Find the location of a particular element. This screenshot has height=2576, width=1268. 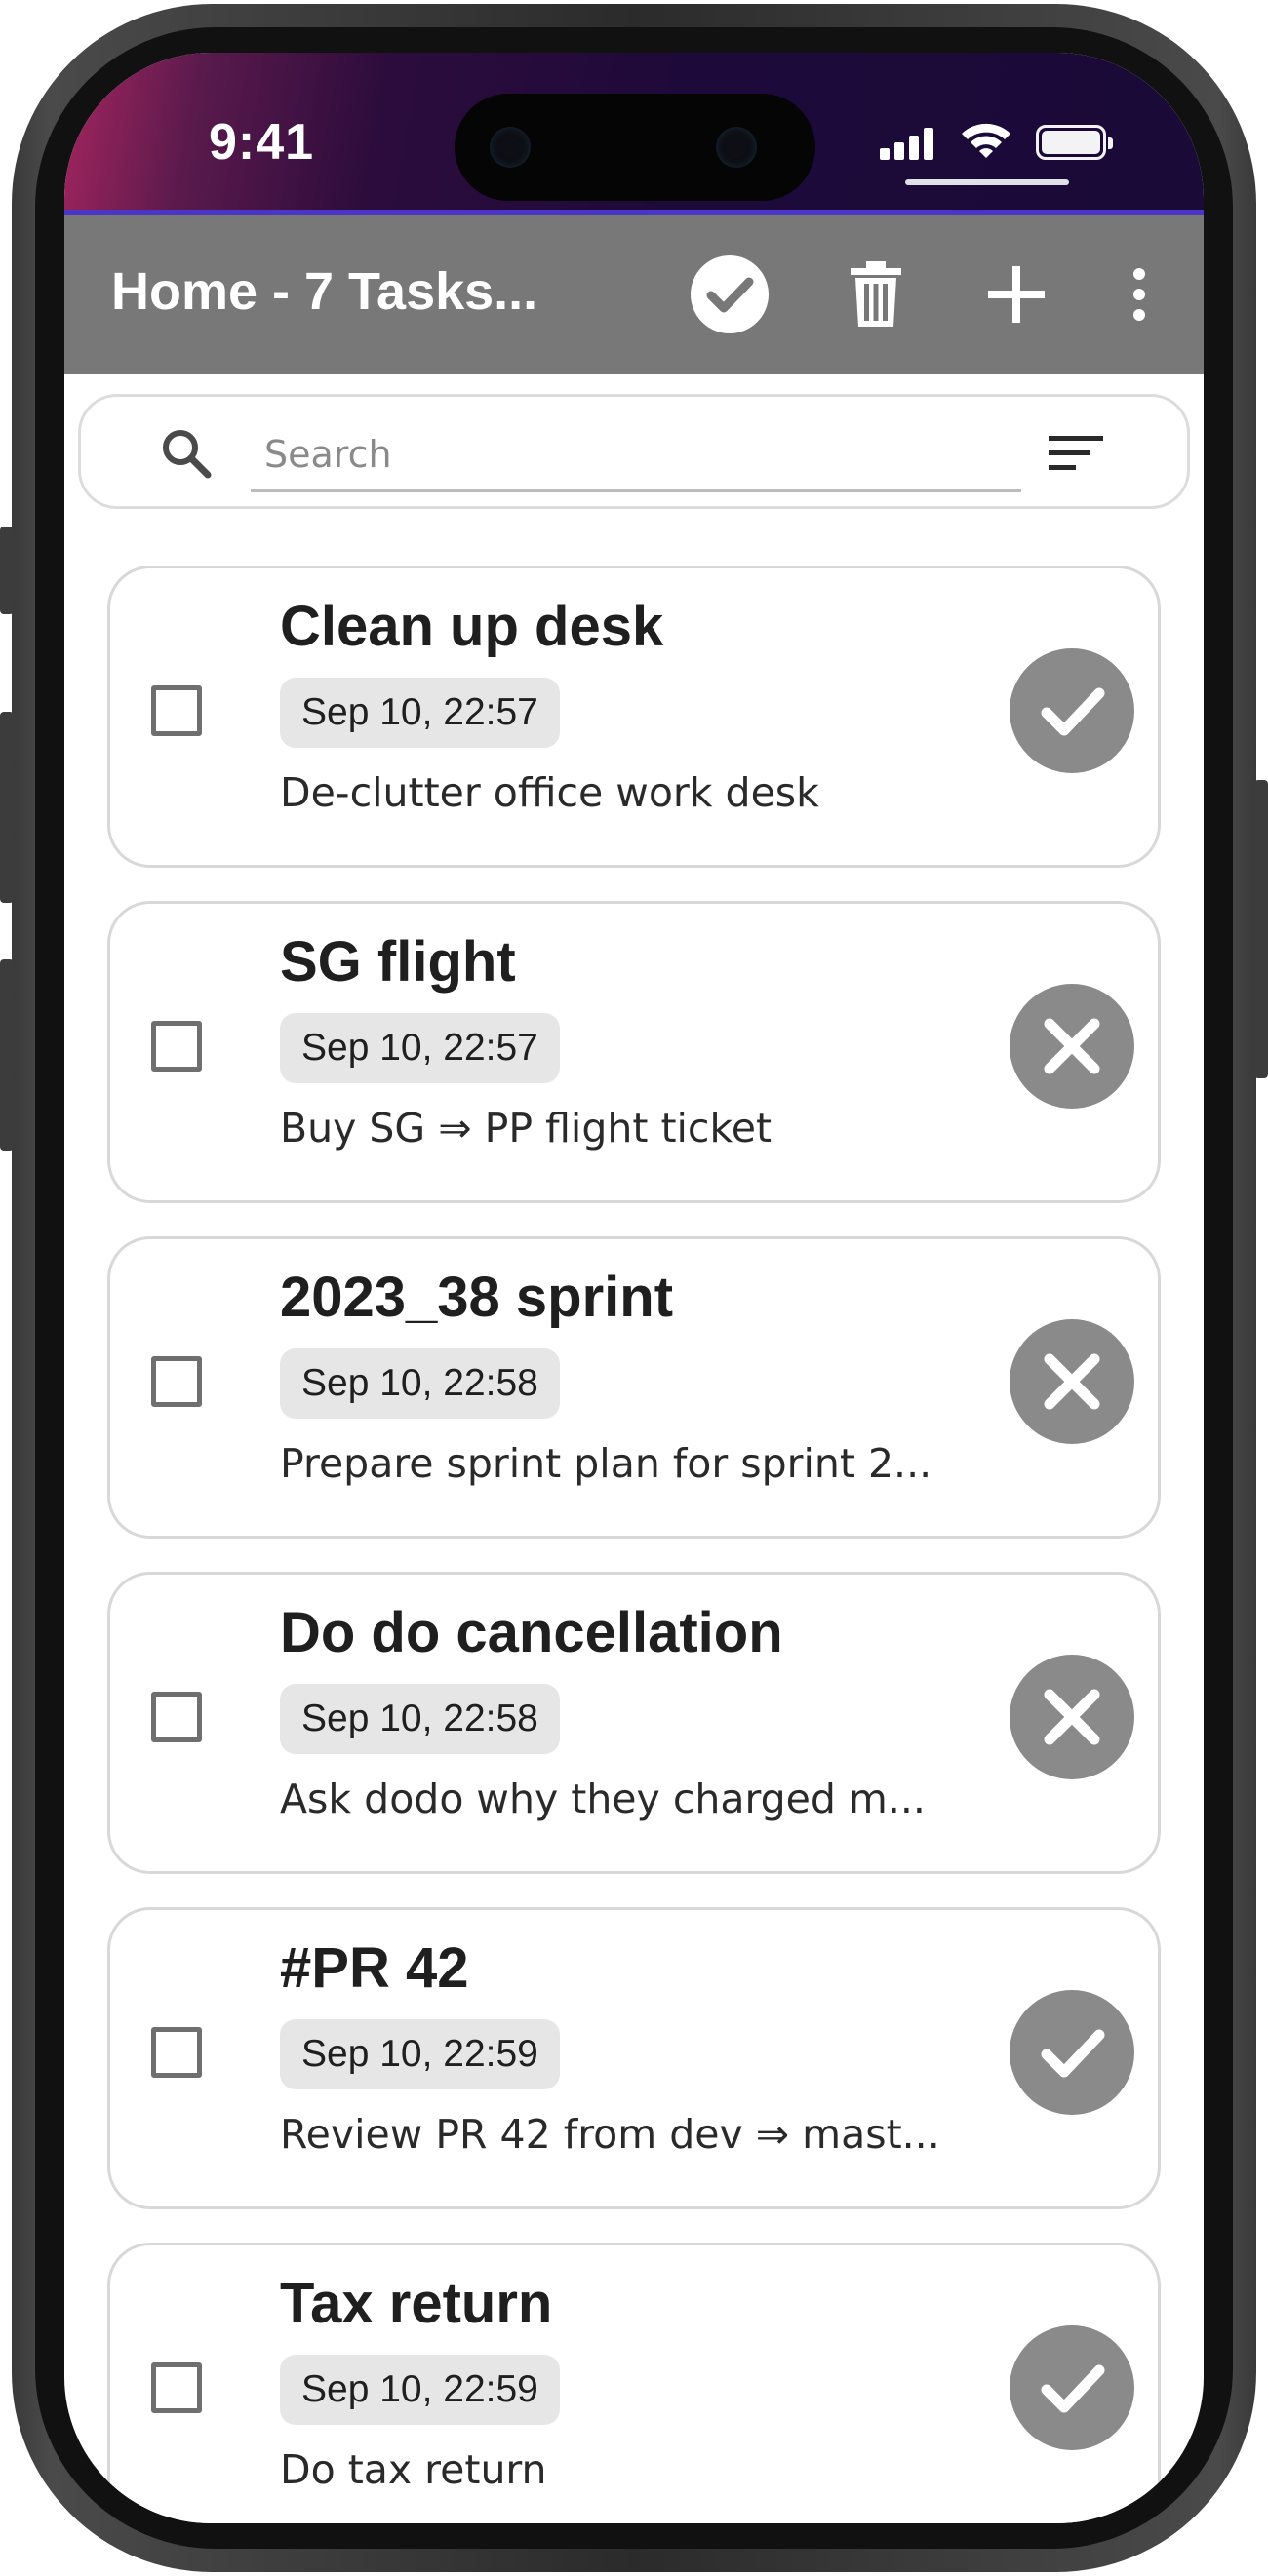

more-options-button is located at coordinates (1139, 294).